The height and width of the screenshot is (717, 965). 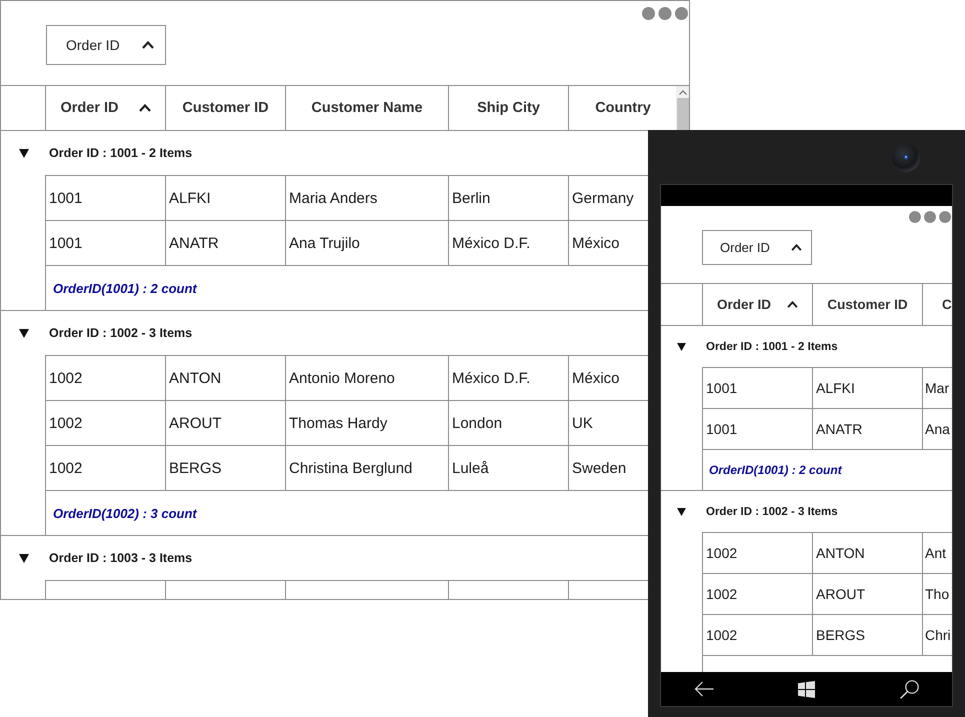 What do you see at coordinates (367, 108) in the screenshot?
I see `column-header: Customer Name` at bounding box center [367, 108].